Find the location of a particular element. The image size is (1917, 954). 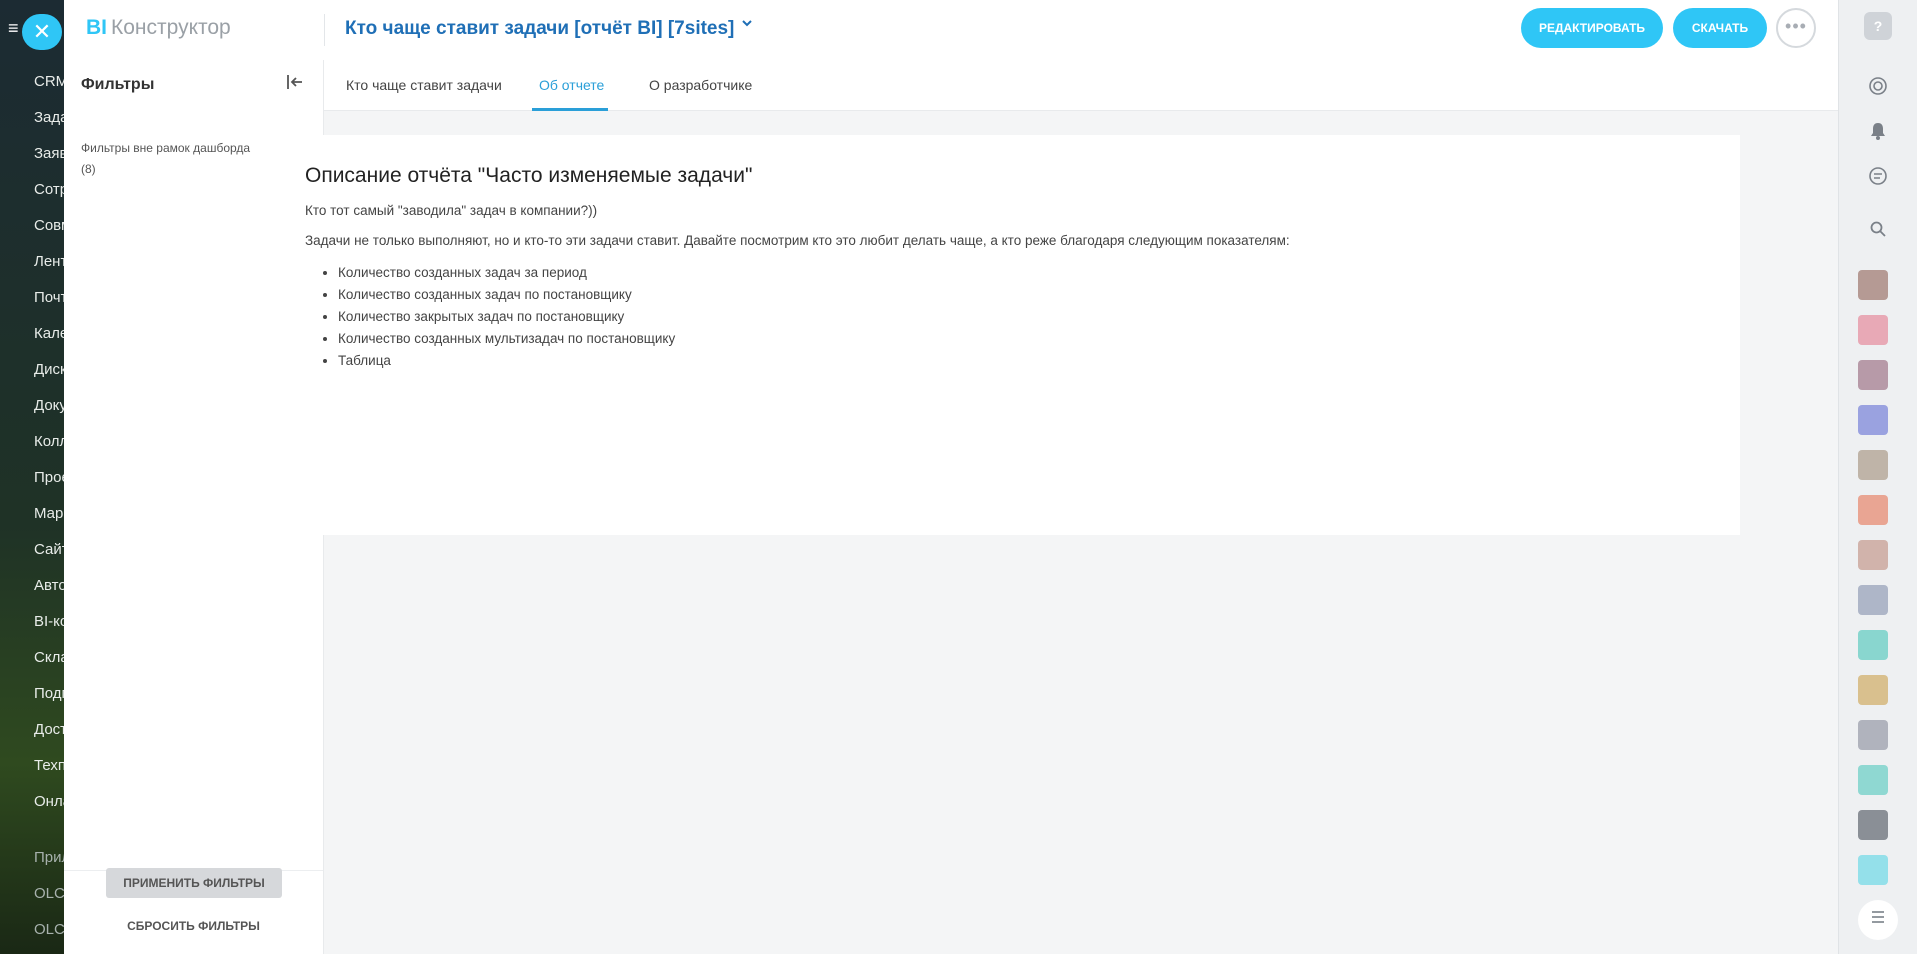

background-nav-item: Календарь is located at coordinates (49, 334).